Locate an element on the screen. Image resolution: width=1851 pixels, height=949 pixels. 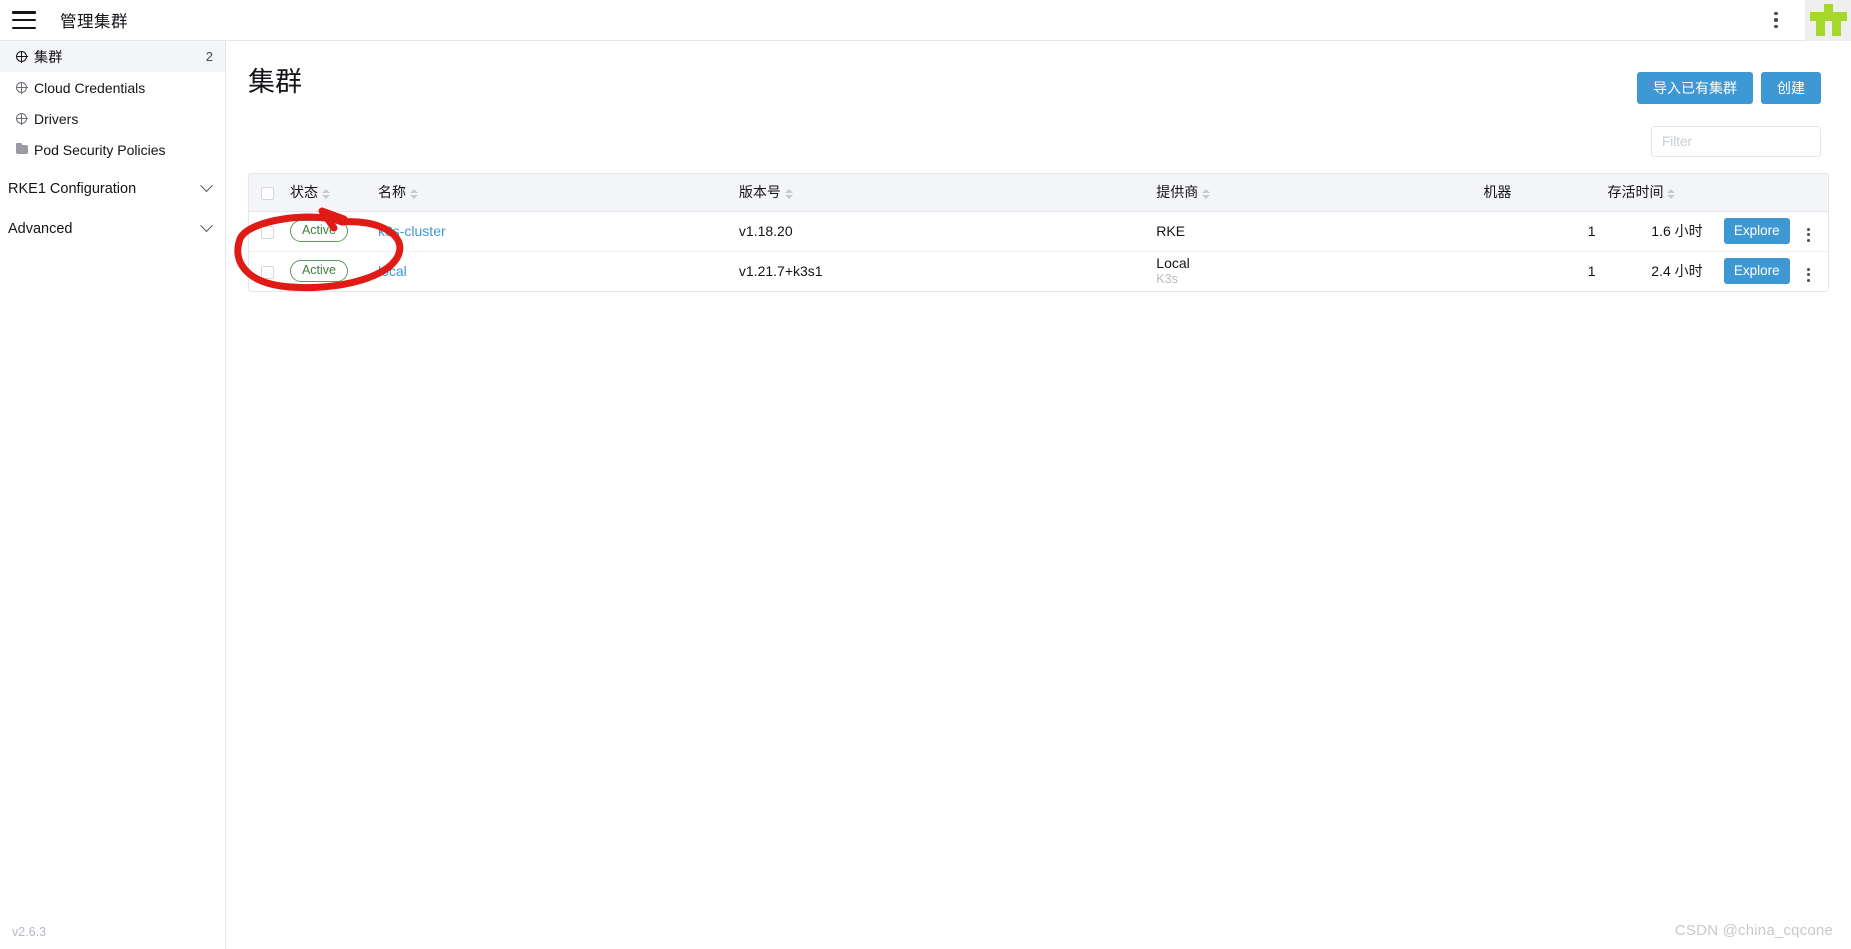
column-header-name: 名称 is located at coordinates (552, 193).